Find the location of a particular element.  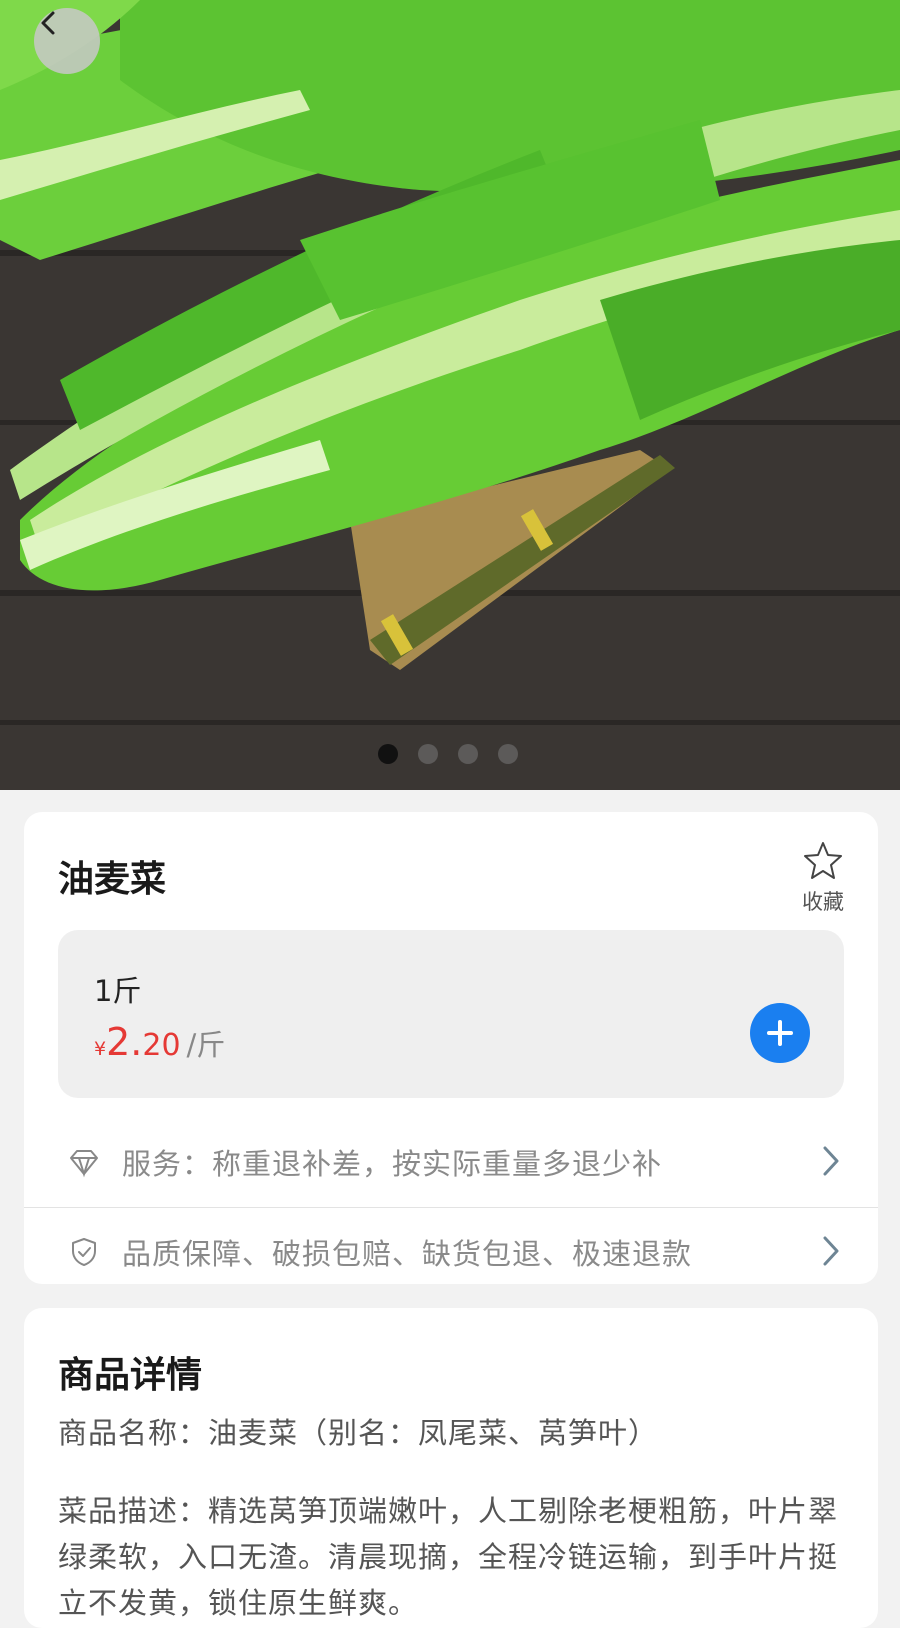

favorite-button: 收藏 is located at coordinates (823, 878).